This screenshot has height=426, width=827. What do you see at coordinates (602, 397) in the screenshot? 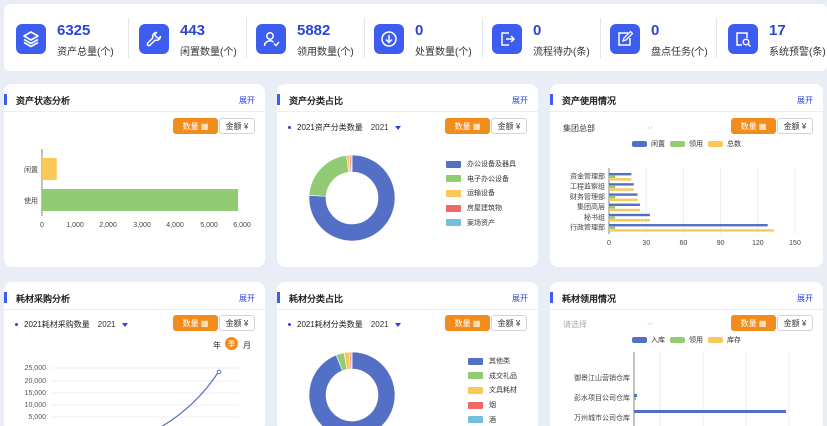
I see `y-tick-label: 彭水项目公司仓库` at bounding box center [602, 397].